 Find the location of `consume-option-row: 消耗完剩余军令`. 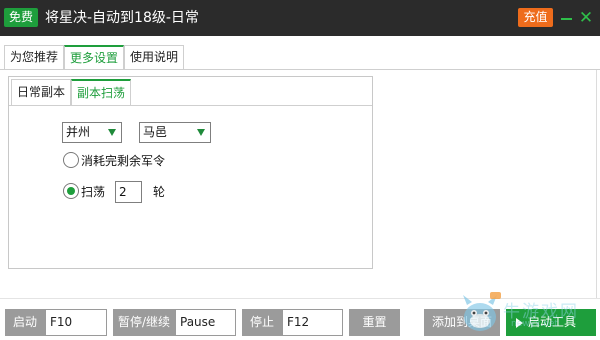

consume-option-row: 消耗完剩余军令 is located at coordinates (138, 161).